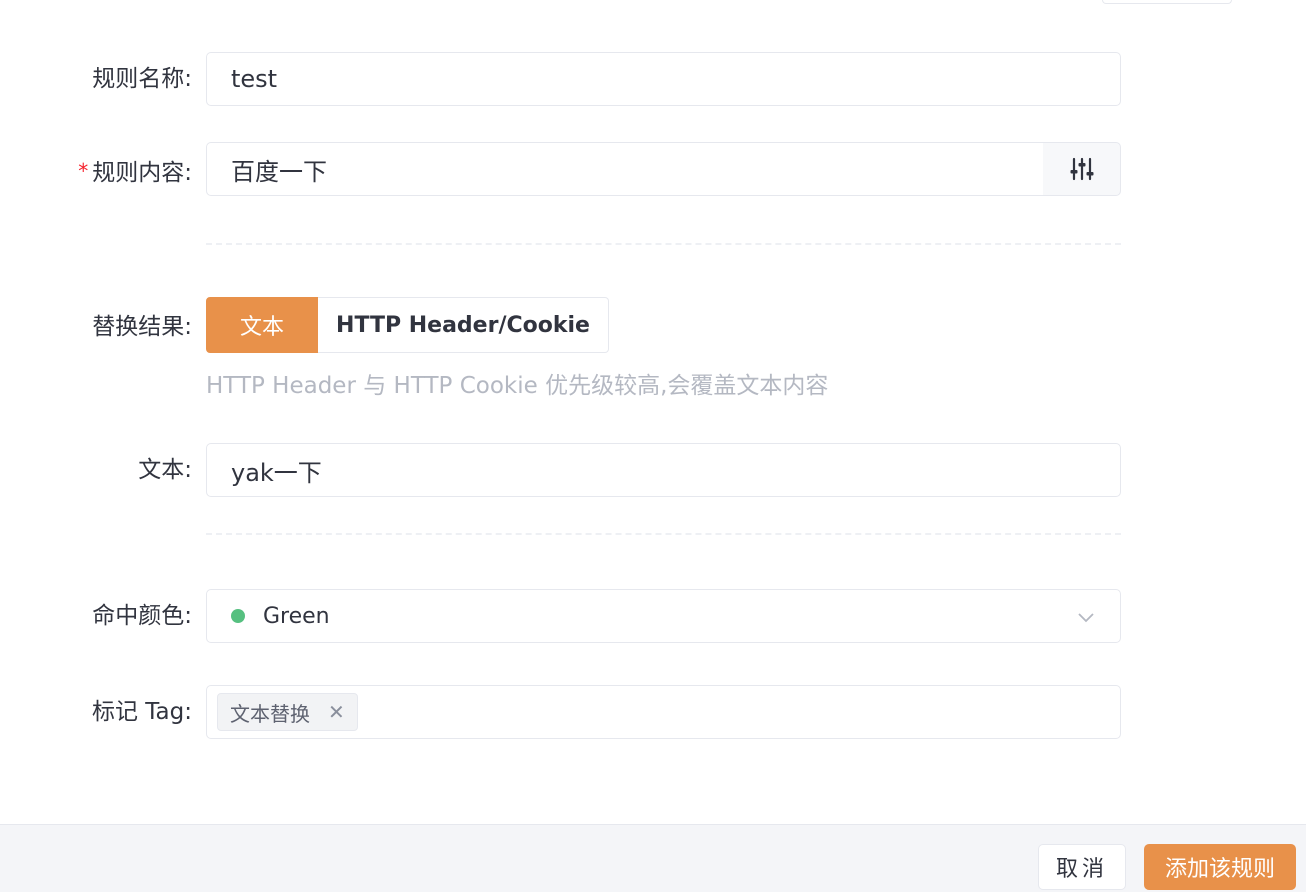  Describe the element at coordinates (336, 712) in the screenshot. I see `close-icon: ✕` at that location.